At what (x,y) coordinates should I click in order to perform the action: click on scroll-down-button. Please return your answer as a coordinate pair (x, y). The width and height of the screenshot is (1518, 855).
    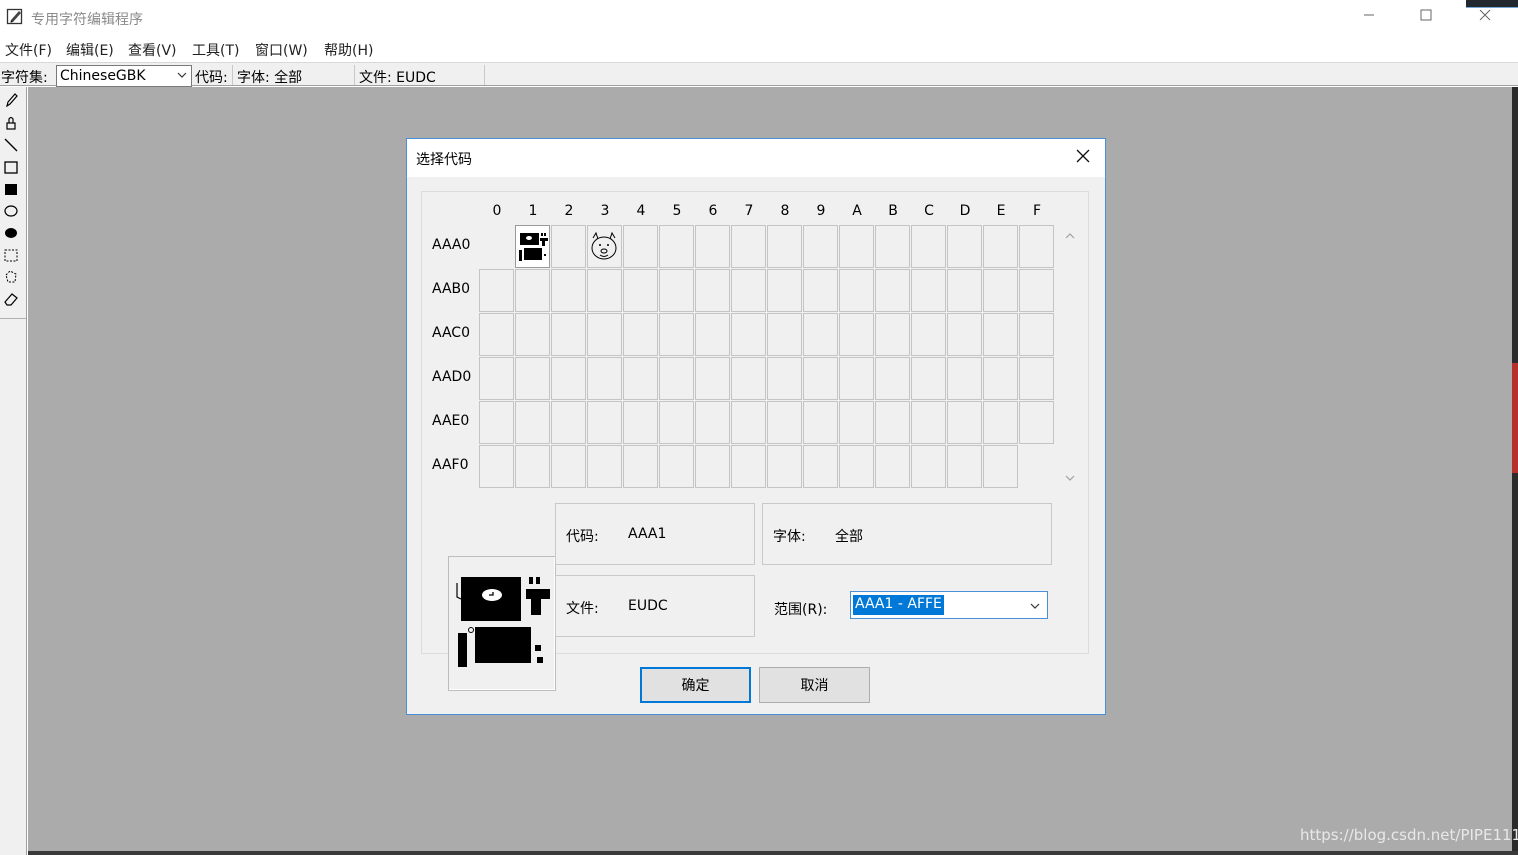
    Looking at the image, I should click on (1070, 479).